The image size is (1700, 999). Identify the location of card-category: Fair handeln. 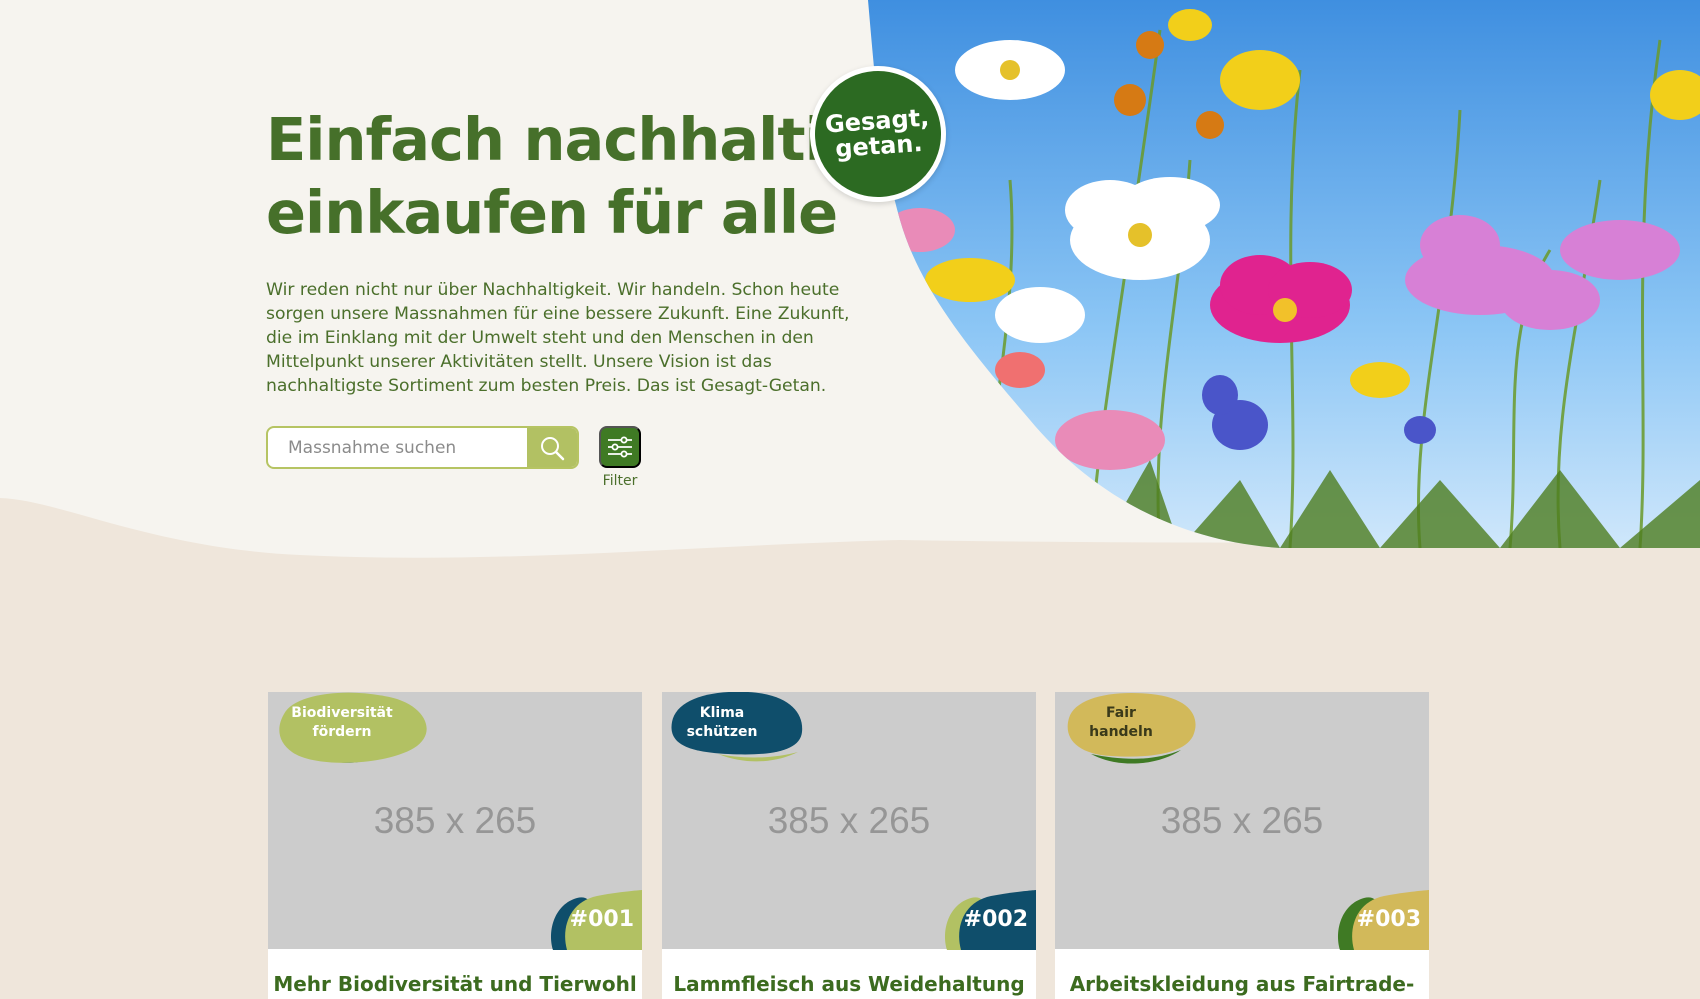
(1121, 723).